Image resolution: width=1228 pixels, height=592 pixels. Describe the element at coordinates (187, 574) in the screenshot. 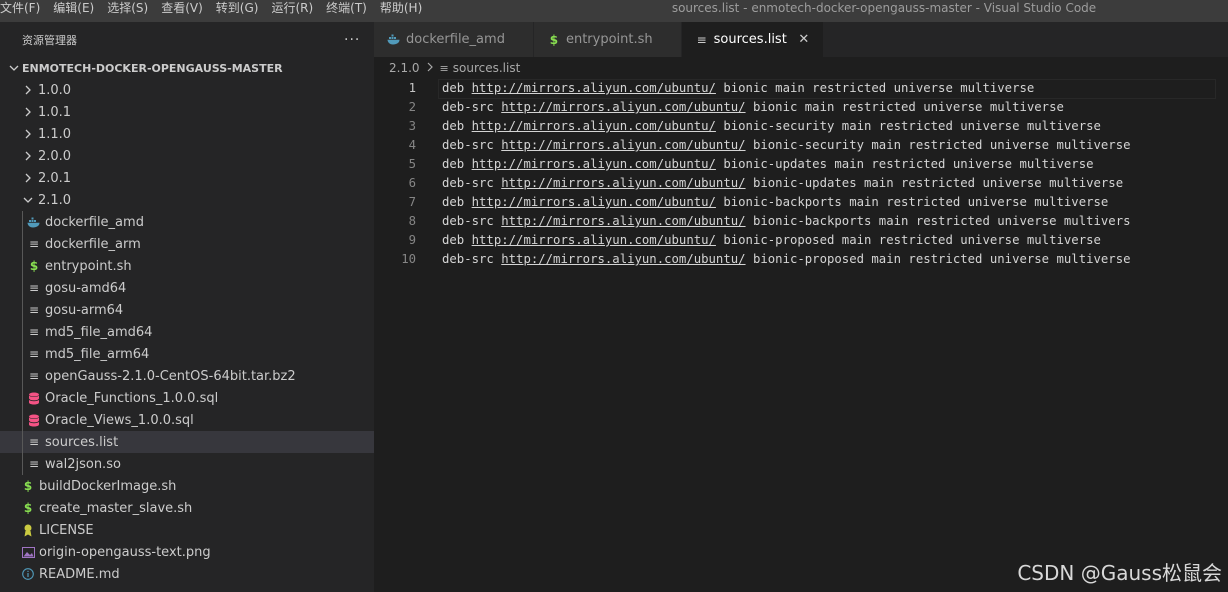

I see `tree-file: README.md` at that location.